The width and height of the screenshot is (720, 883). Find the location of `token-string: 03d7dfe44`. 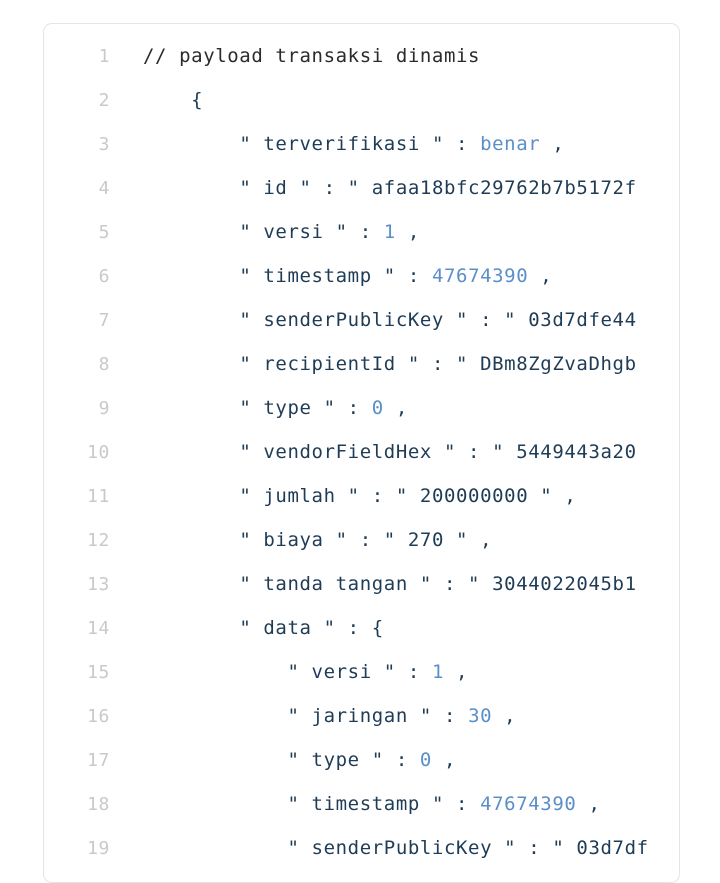

token-string: 03d7dfe44 is located at coordinates (582, 320).